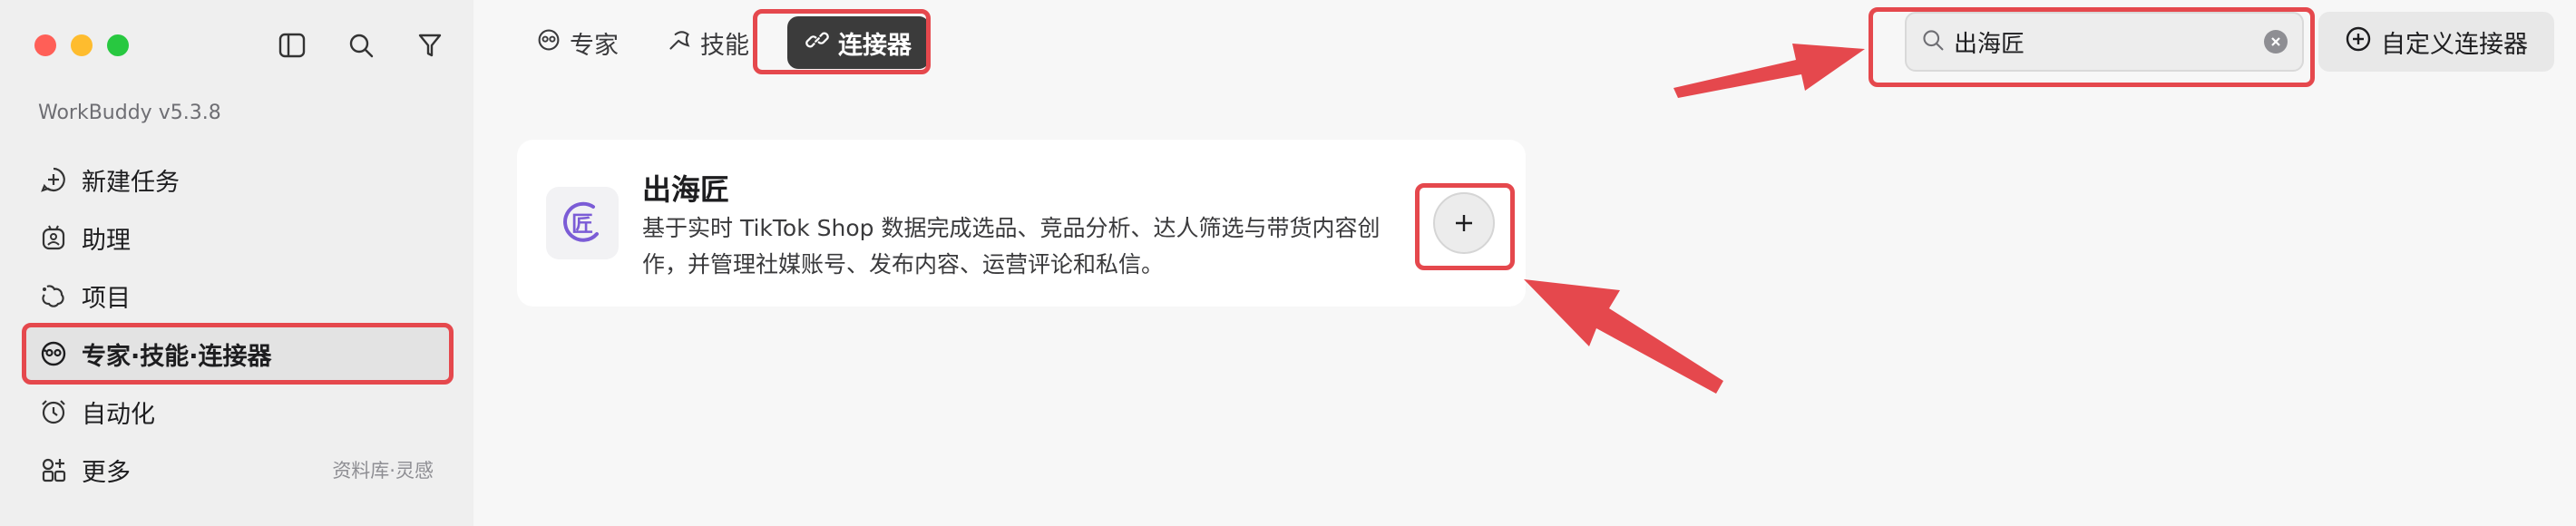 This screenshot has height=526, width=2576. Describe the element at coordinates (238, 238) in the screenshot. I see `sidebar-item-assistant: 助理` at that location.